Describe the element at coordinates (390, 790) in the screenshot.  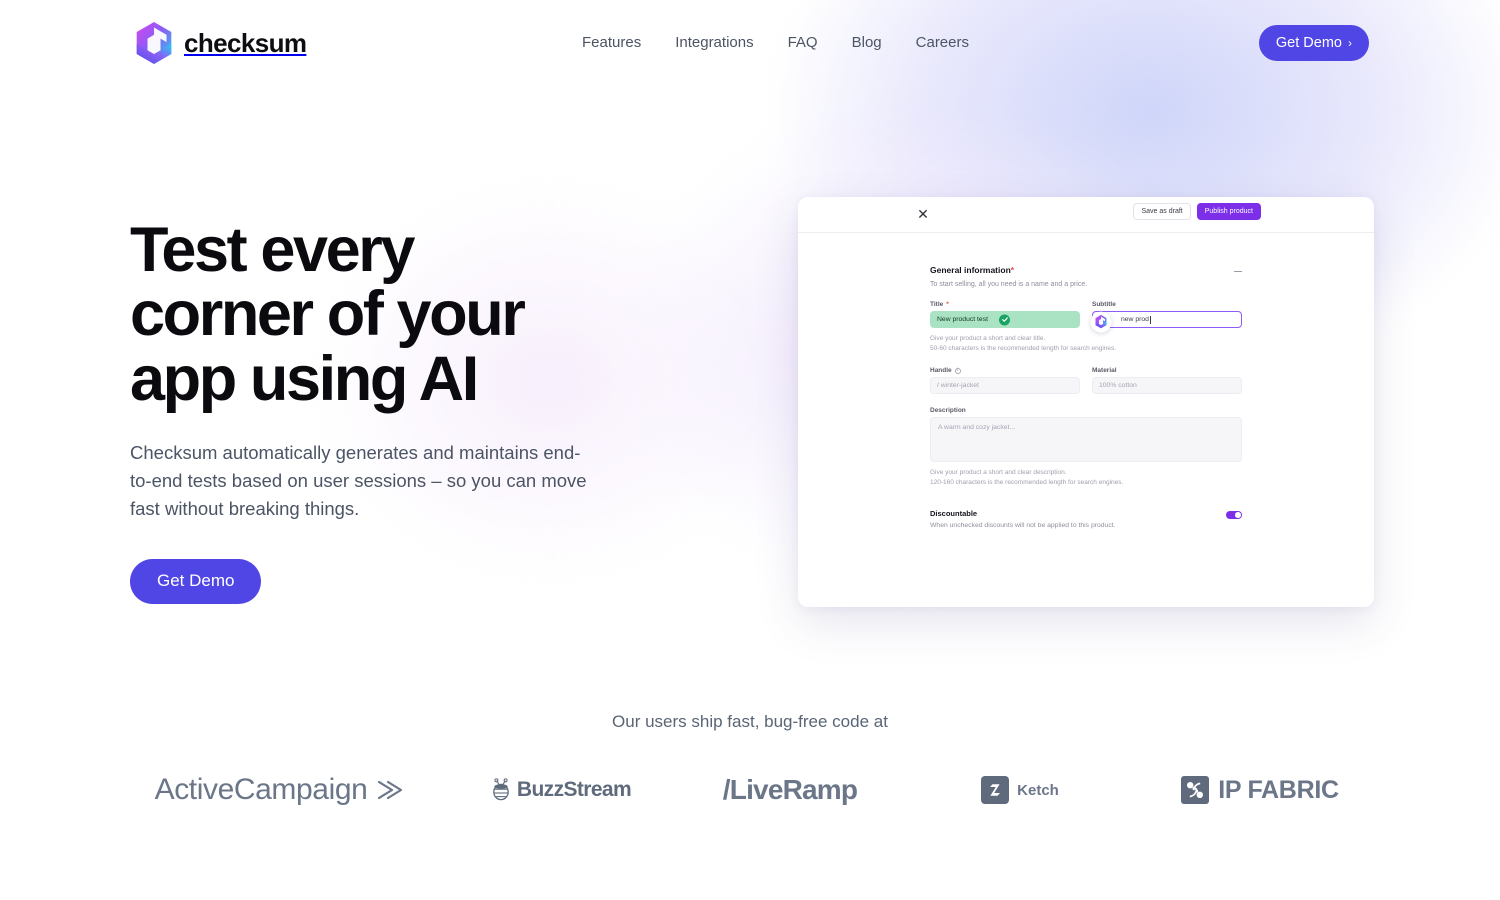
I see `activecampaign-chevron-icon` at that location.